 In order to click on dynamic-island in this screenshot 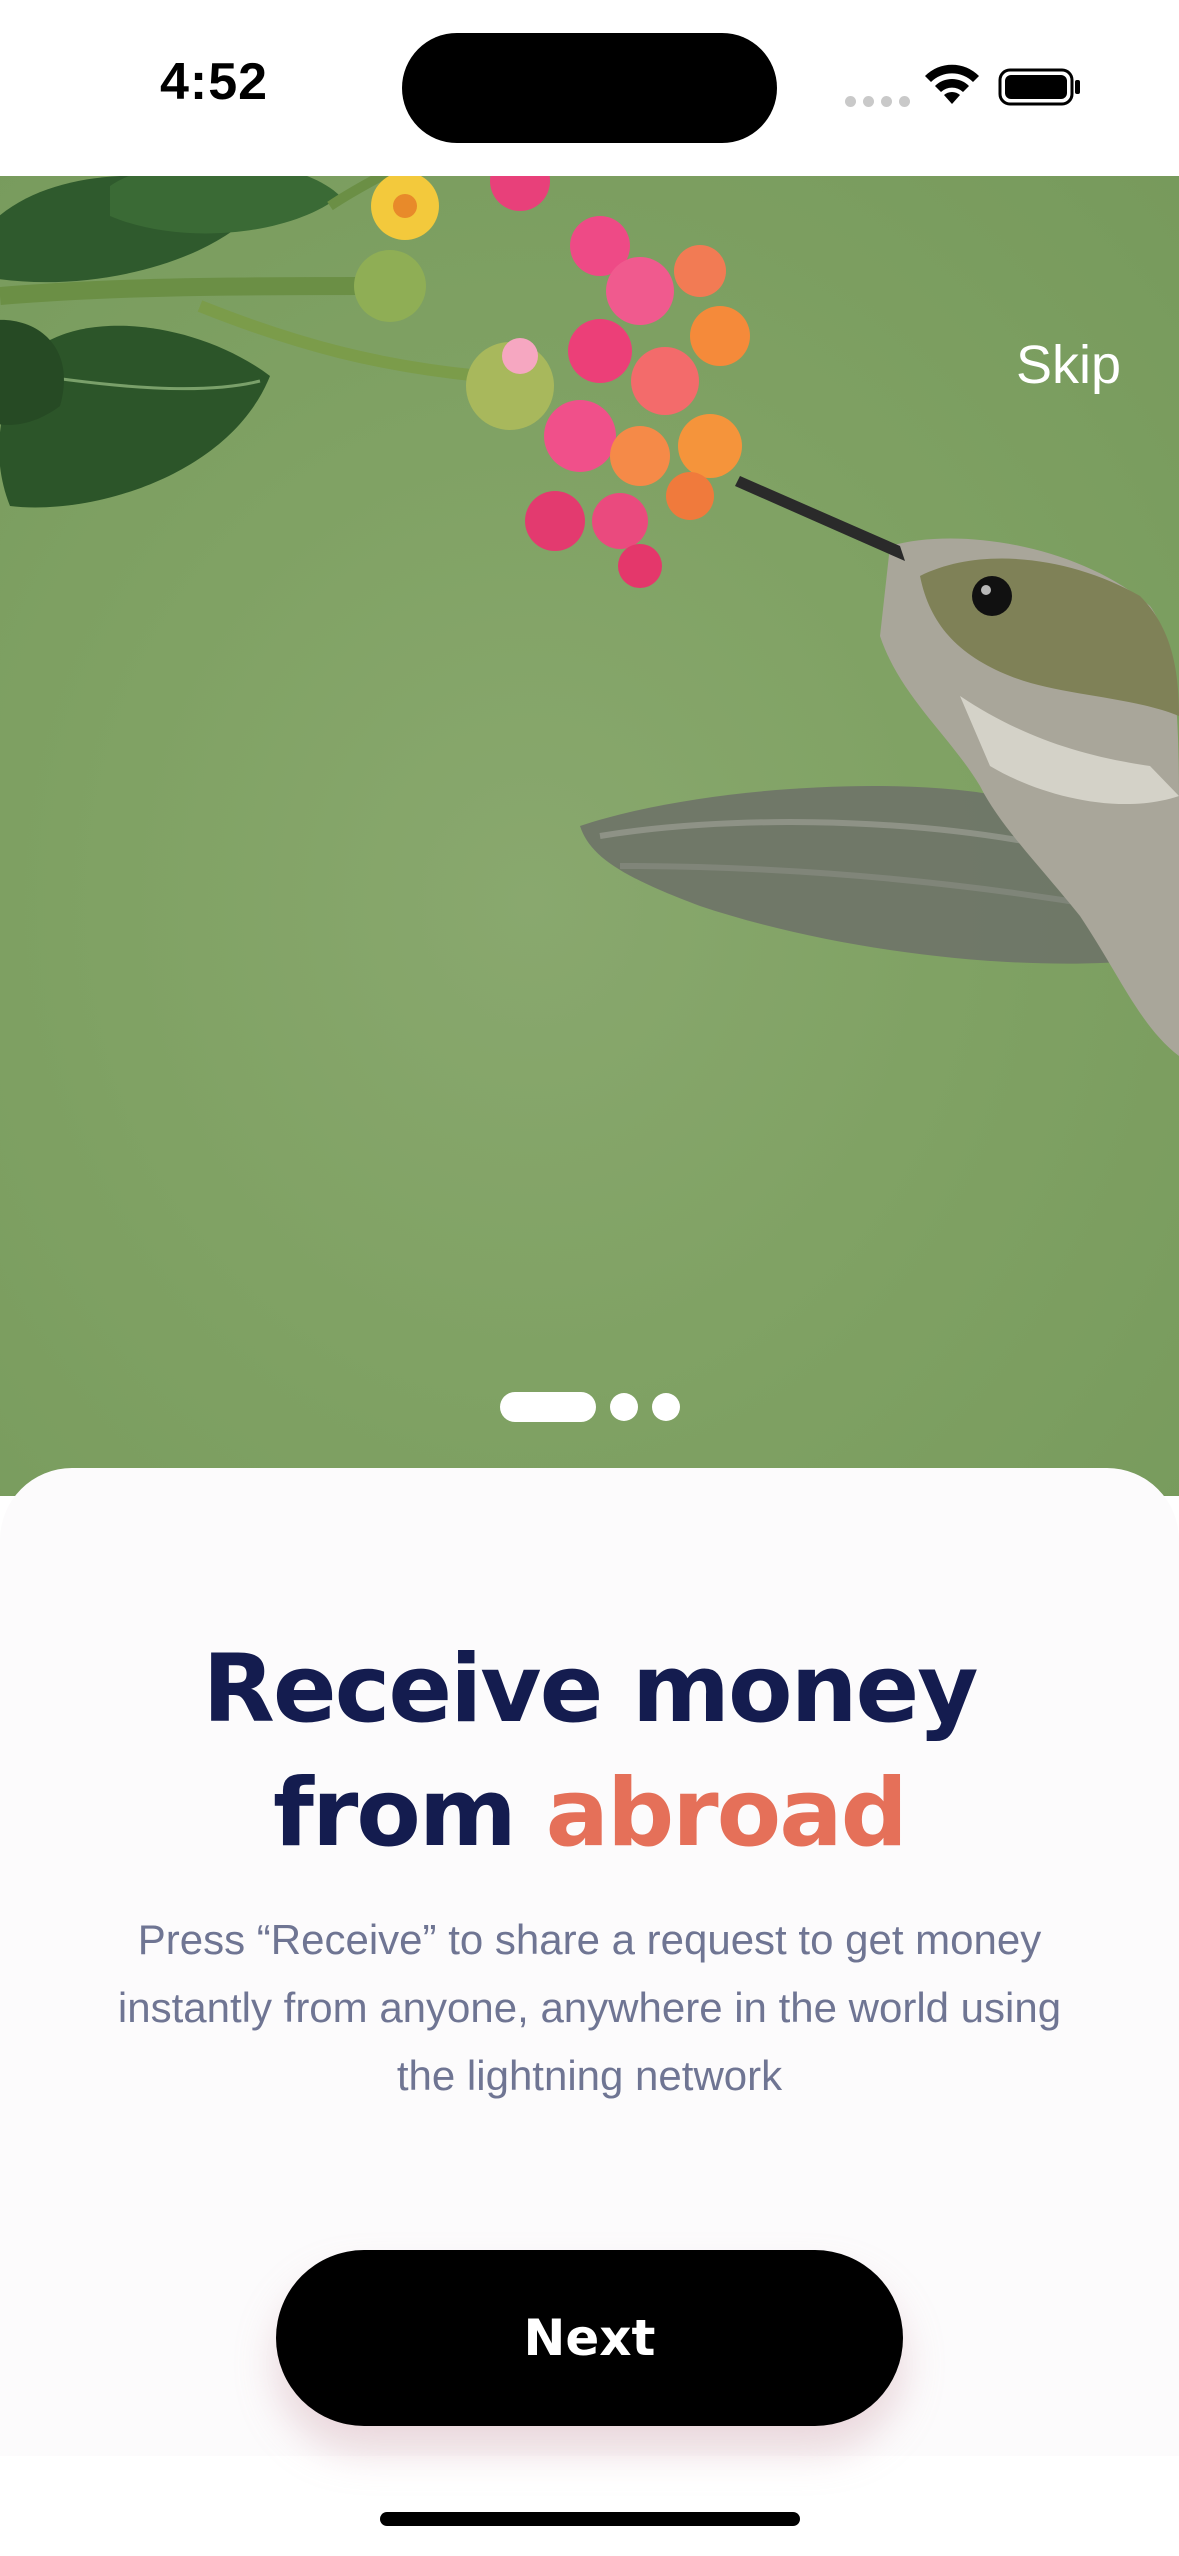, I will do `click(589, 88)`.